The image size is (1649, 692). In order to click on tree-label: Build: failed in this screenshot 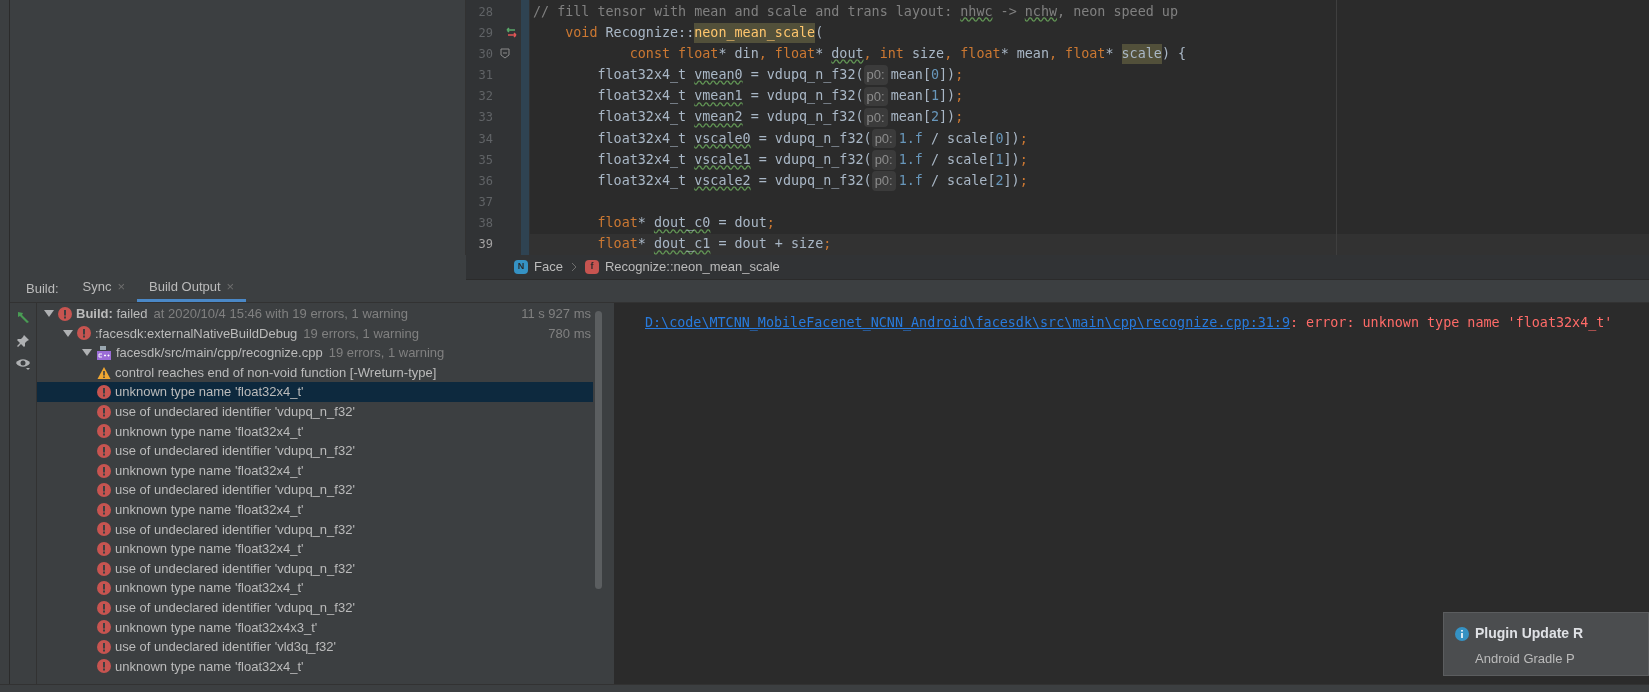, I will do `click(112, 314)`.